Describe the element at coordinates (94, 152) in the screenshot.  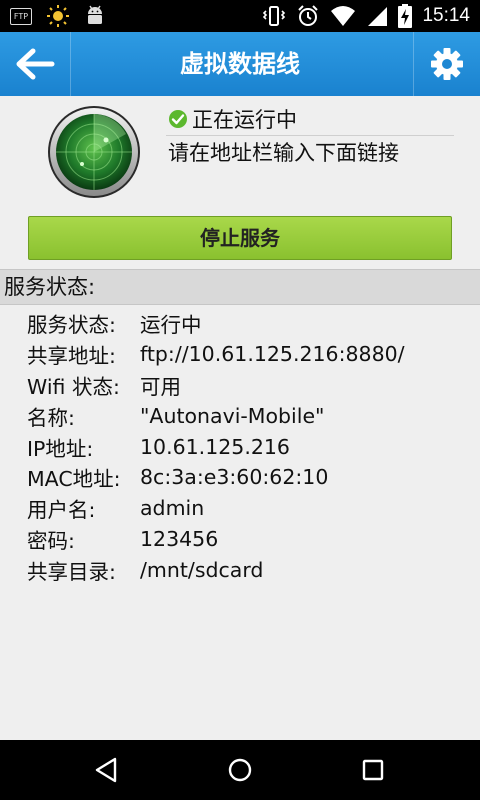
I see `radar-icon` at that location.